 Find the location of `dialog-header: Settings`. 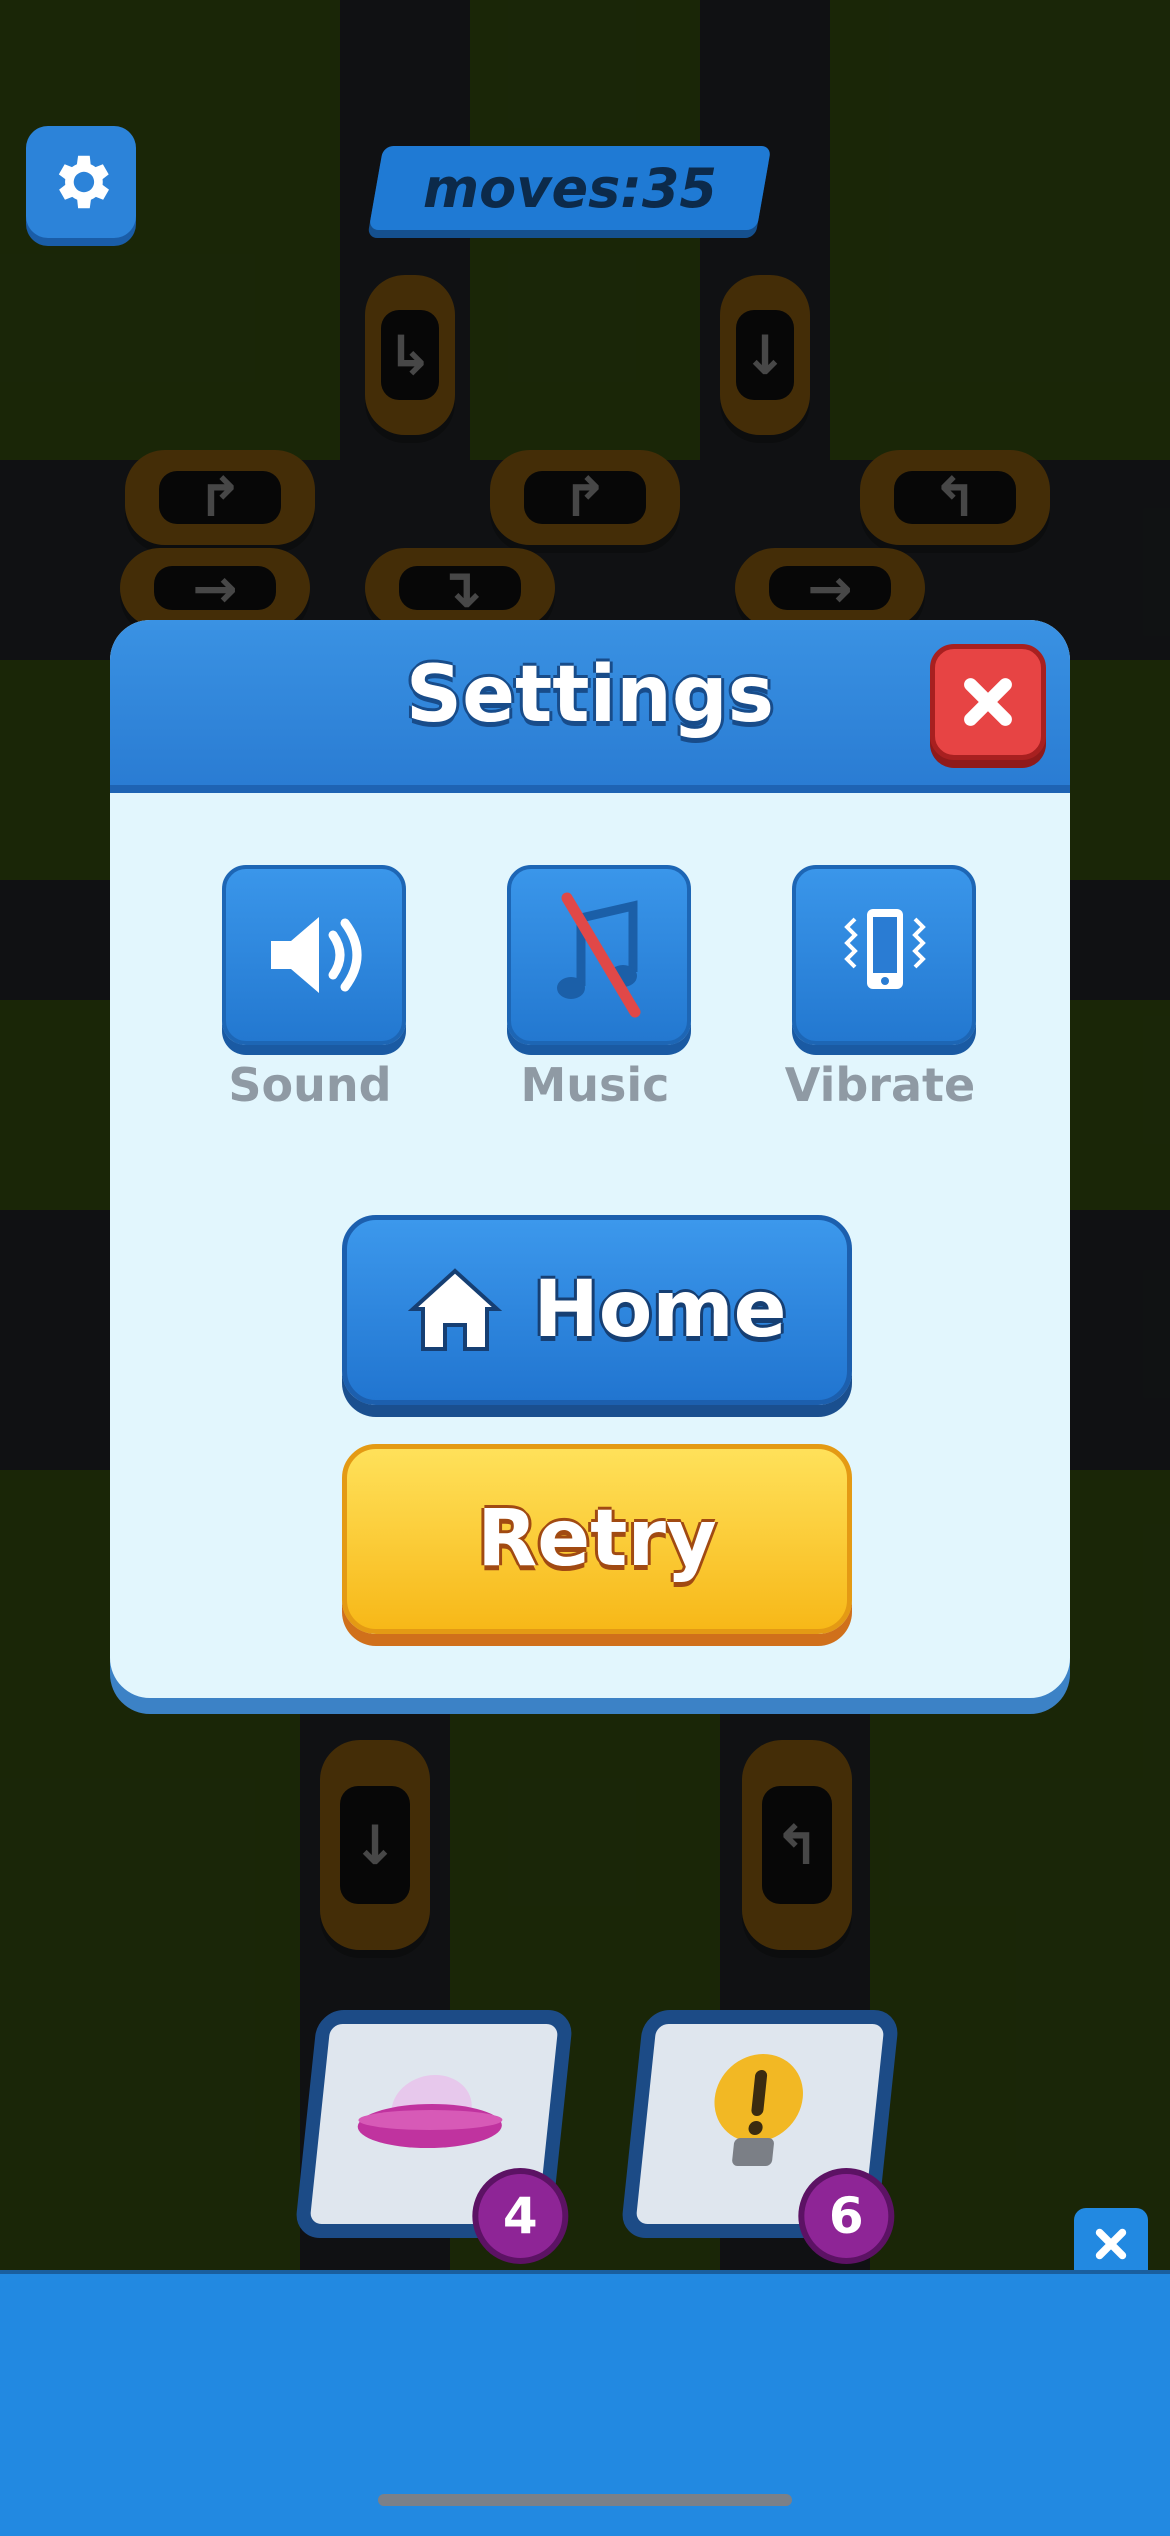

dialog-header: Settings is located at coordinates (590, 706).